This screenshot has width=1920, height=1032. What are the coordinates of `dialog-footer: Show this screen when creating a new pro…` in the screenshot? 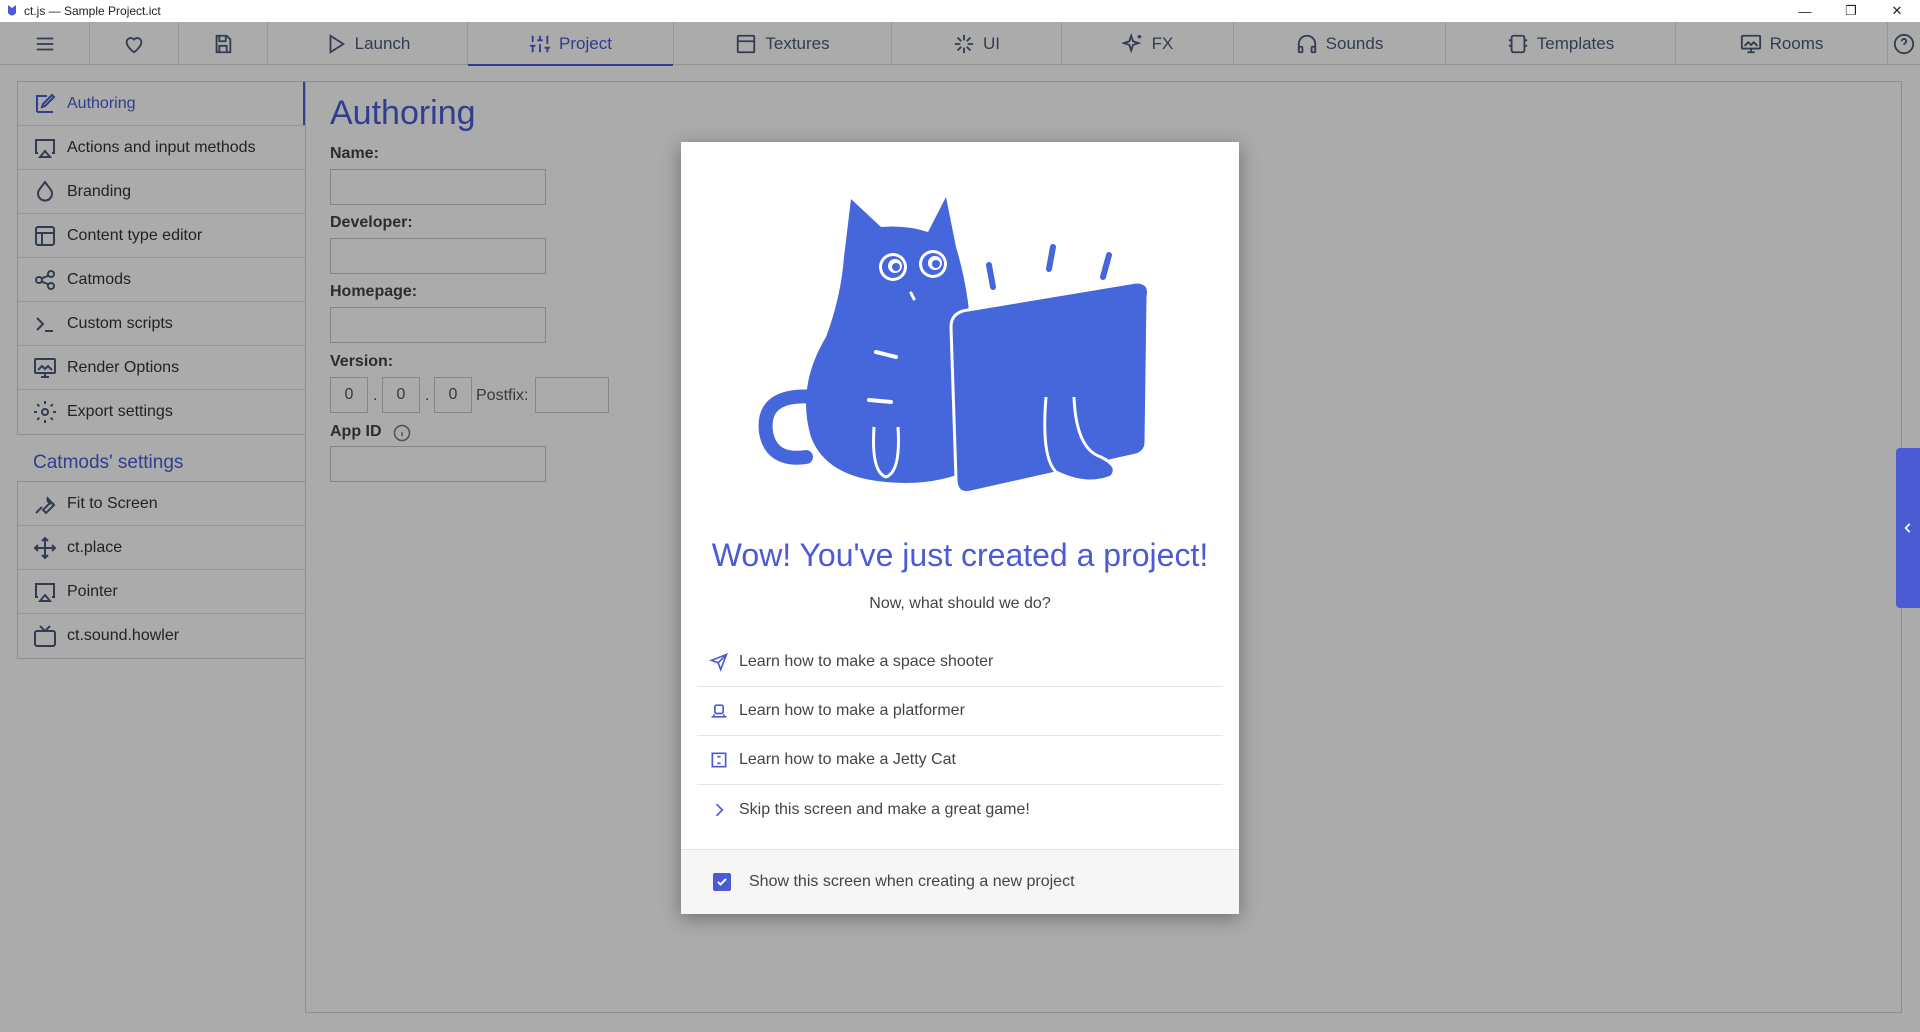 It's located at (960, 881).